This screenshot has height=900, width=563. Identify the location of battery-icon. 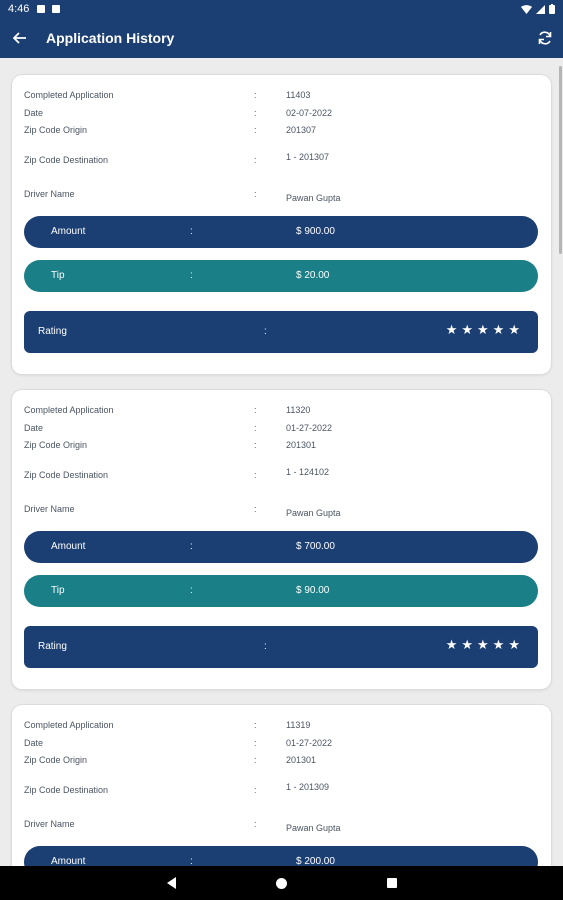
(552, 9).